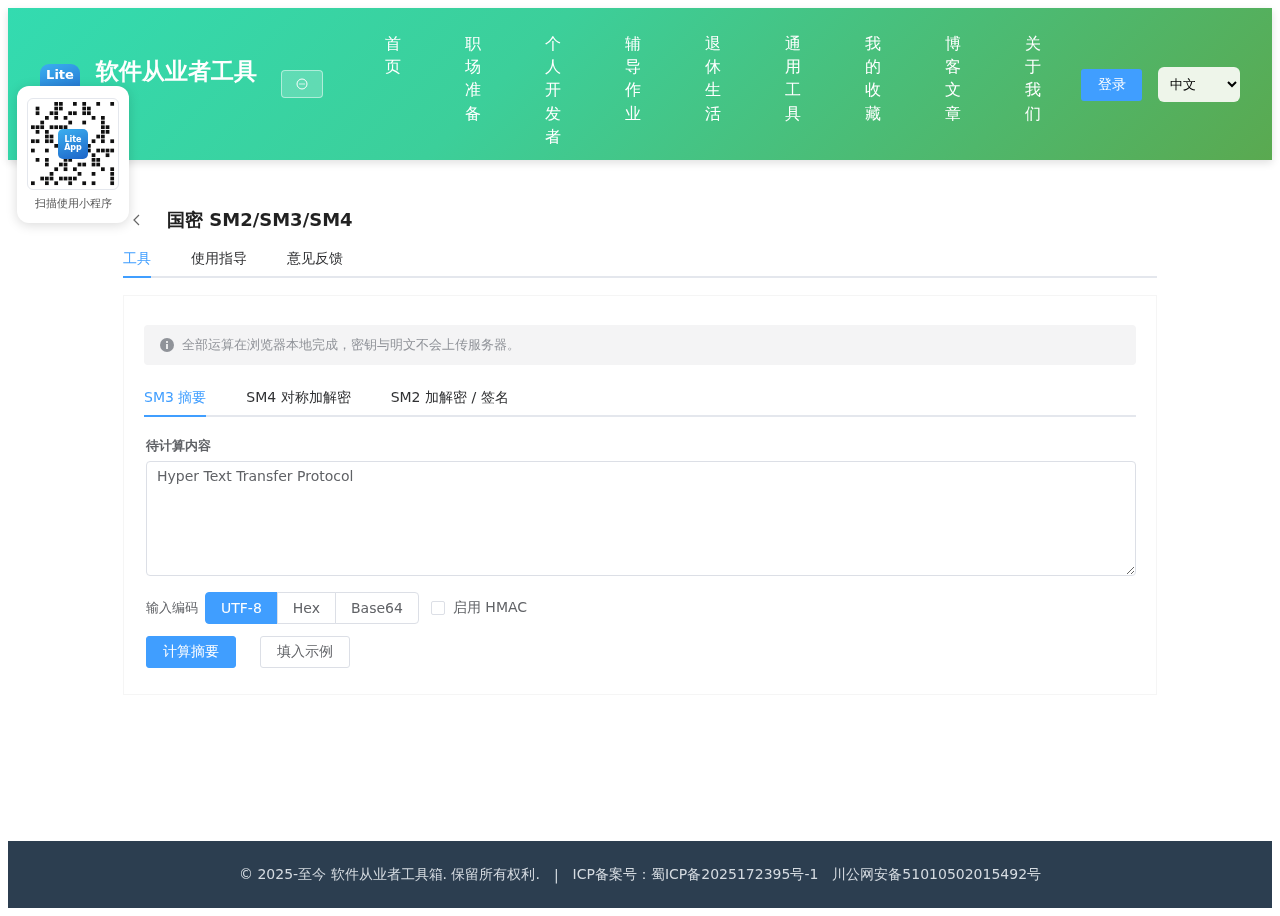 Image resolution: width=1280 pixels, height=916 pixels. I want to click on chat-bubble-icon, so click(302, 84).